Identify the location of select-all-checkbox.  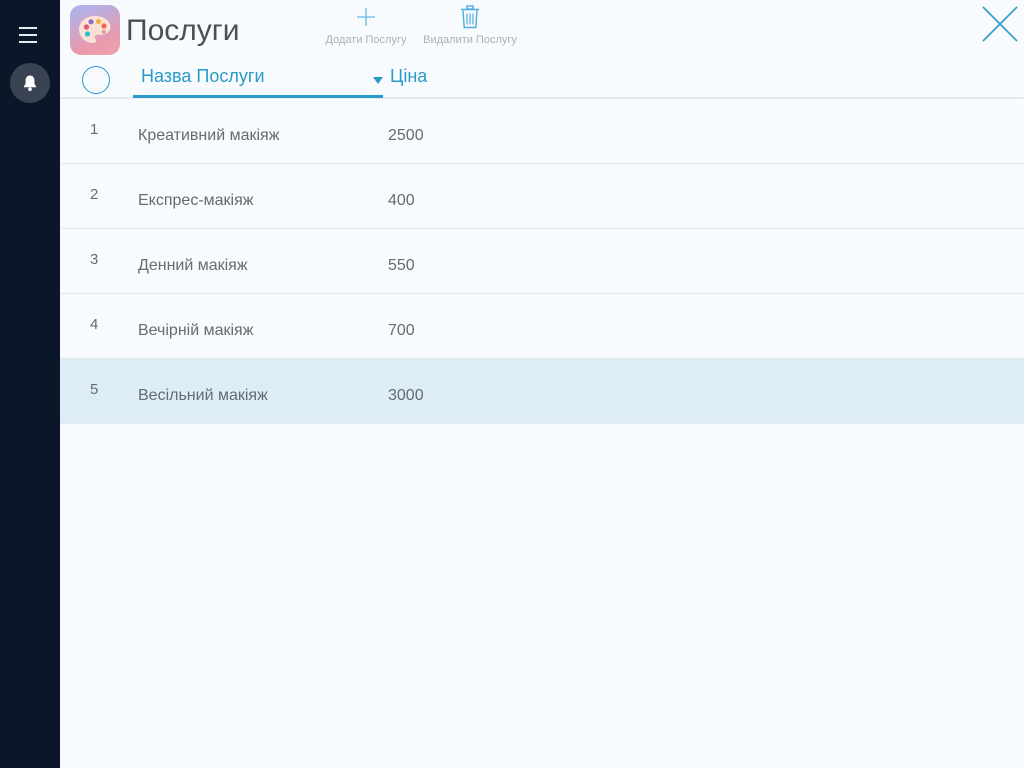
(96, 80).